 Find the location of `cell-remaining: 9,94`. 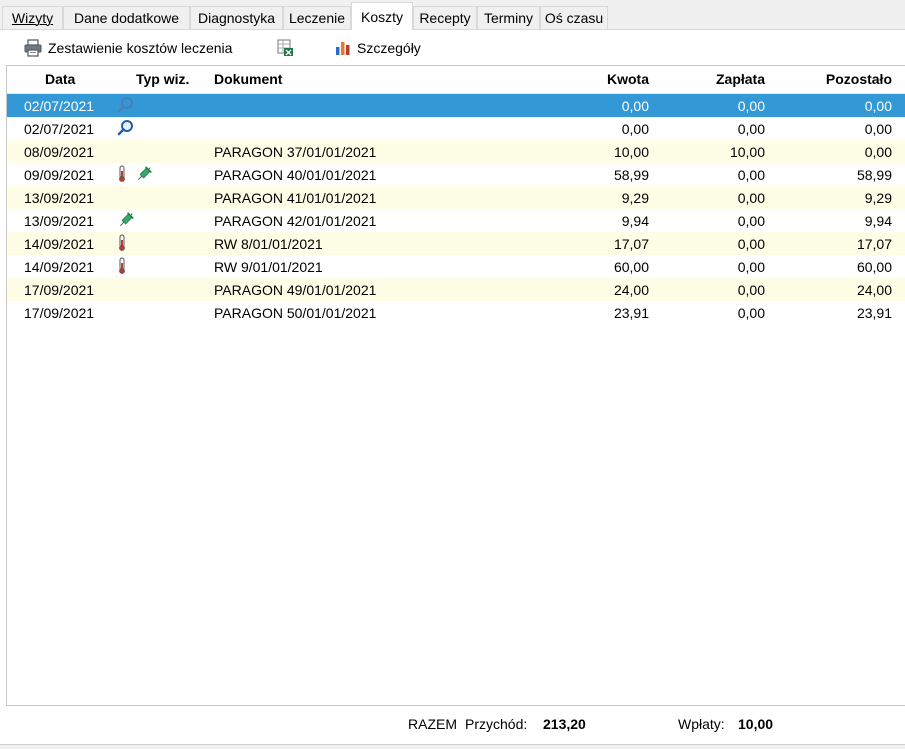

cell-remaining: 9,94 is located at coordinates (878, 221).